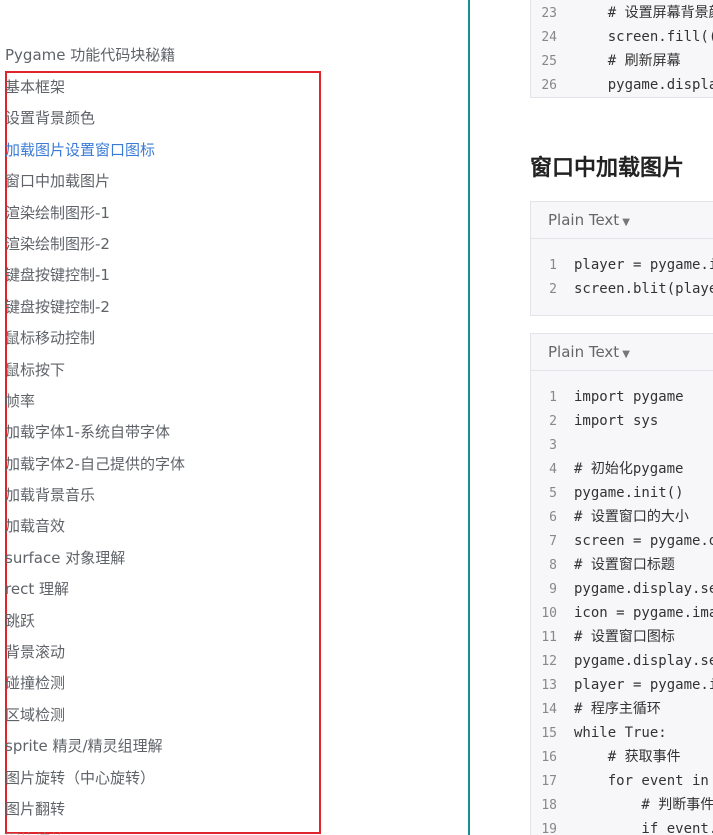  What do you see at coordinates (549, 613) in the screenshot?
I see `line-number: 10` at bounding box center [549, 613].